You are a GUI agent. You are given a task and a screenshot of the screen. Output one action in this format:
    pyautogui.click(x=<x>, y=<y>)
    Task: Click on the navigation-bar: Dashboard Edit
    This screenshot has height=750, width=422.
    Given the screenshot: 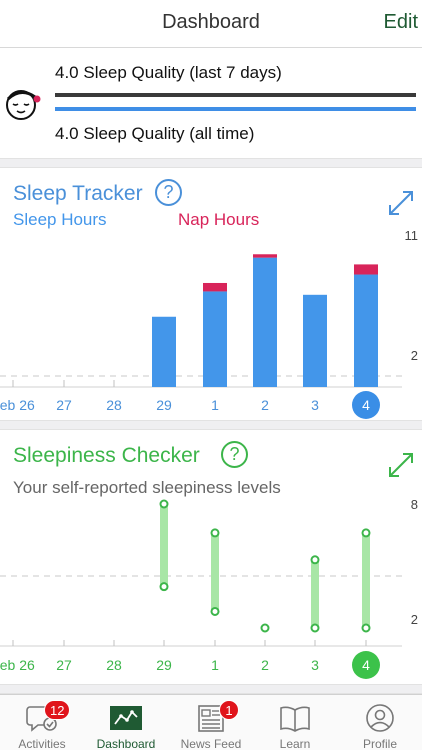 What is the action you would take?
    pyautogui.click(x=211, y=24)
    